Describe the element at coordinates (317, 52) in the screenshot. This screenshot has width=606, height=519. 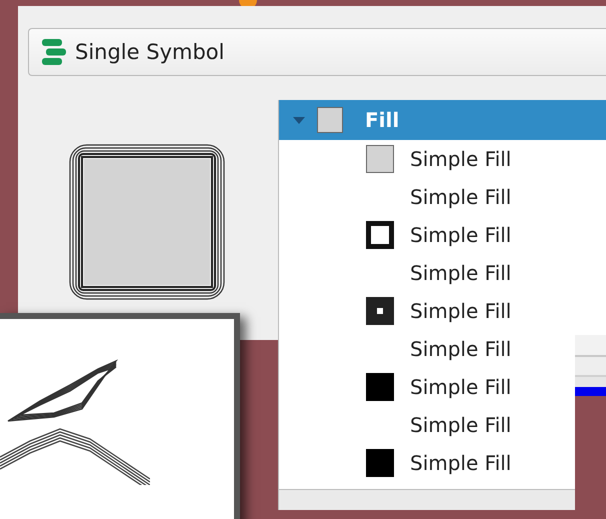
I see `renderer-dropdown: Single Symbol` at that location.